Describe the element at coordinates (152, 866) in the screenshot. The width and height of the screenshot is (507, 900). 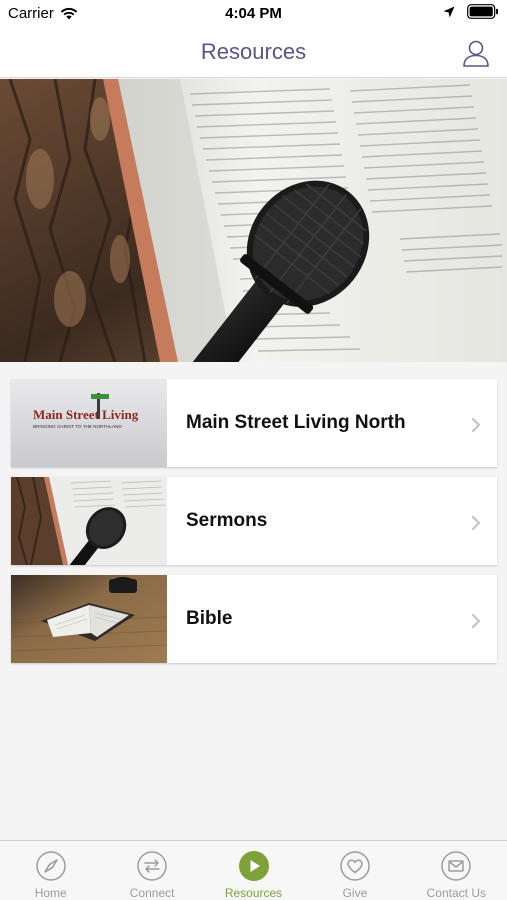
I see `arrows-icon` at that location.